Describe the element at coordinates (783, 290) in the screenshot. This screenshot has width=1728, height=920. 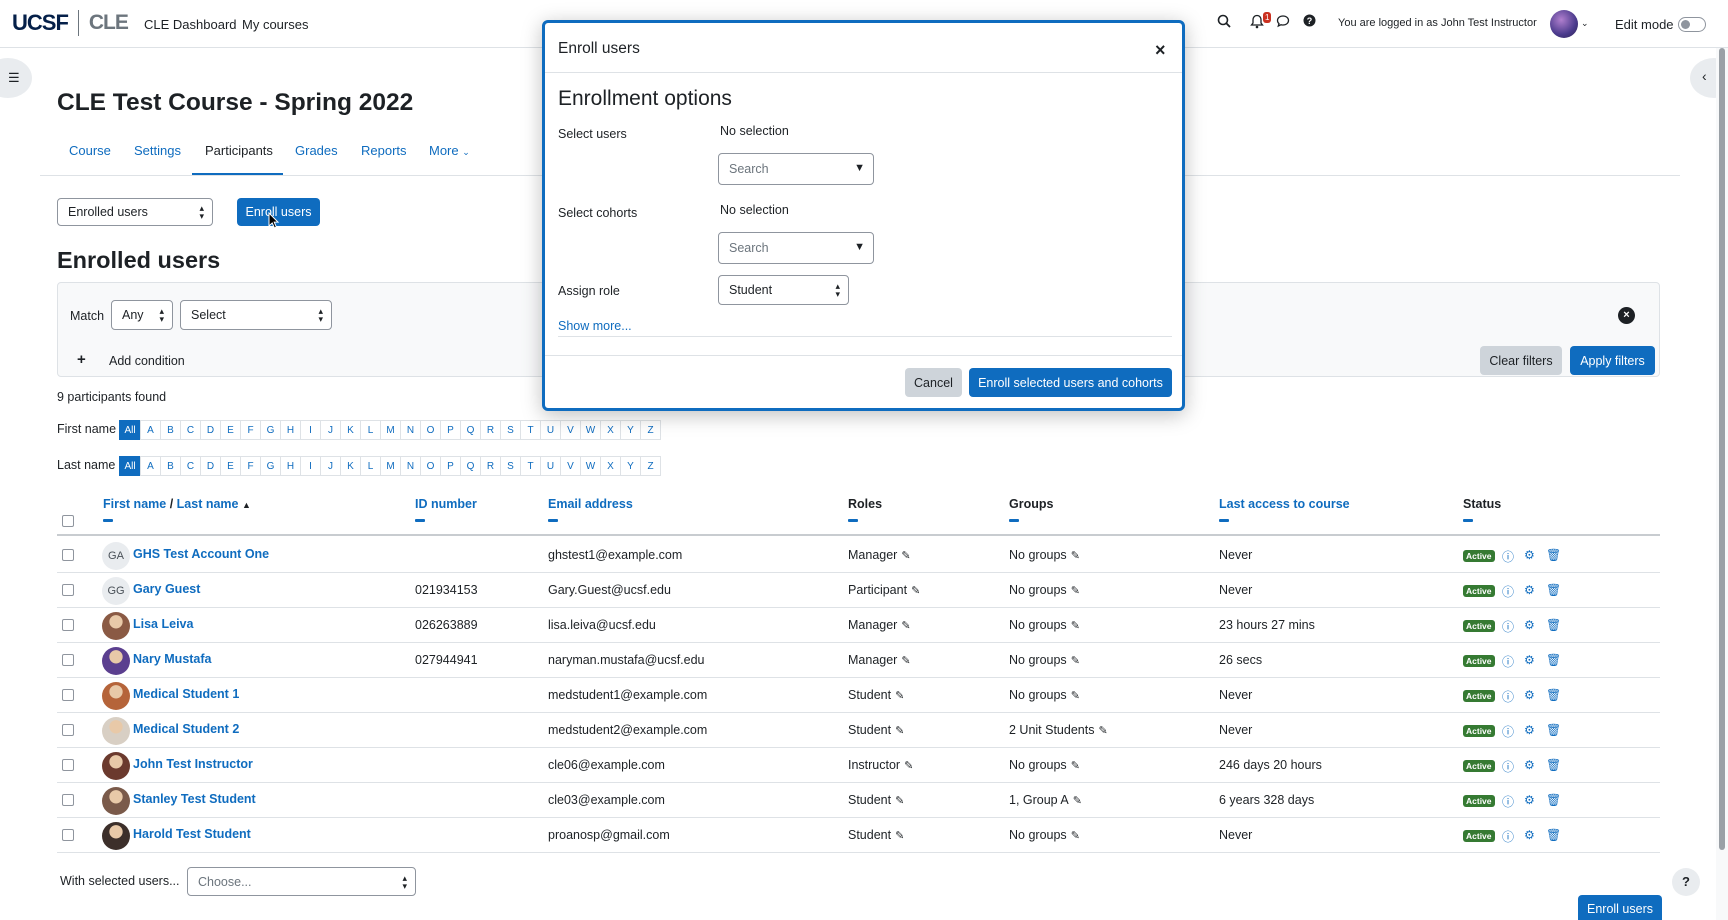
I see `assign-role-select: Student ▴ ▾` at that location.